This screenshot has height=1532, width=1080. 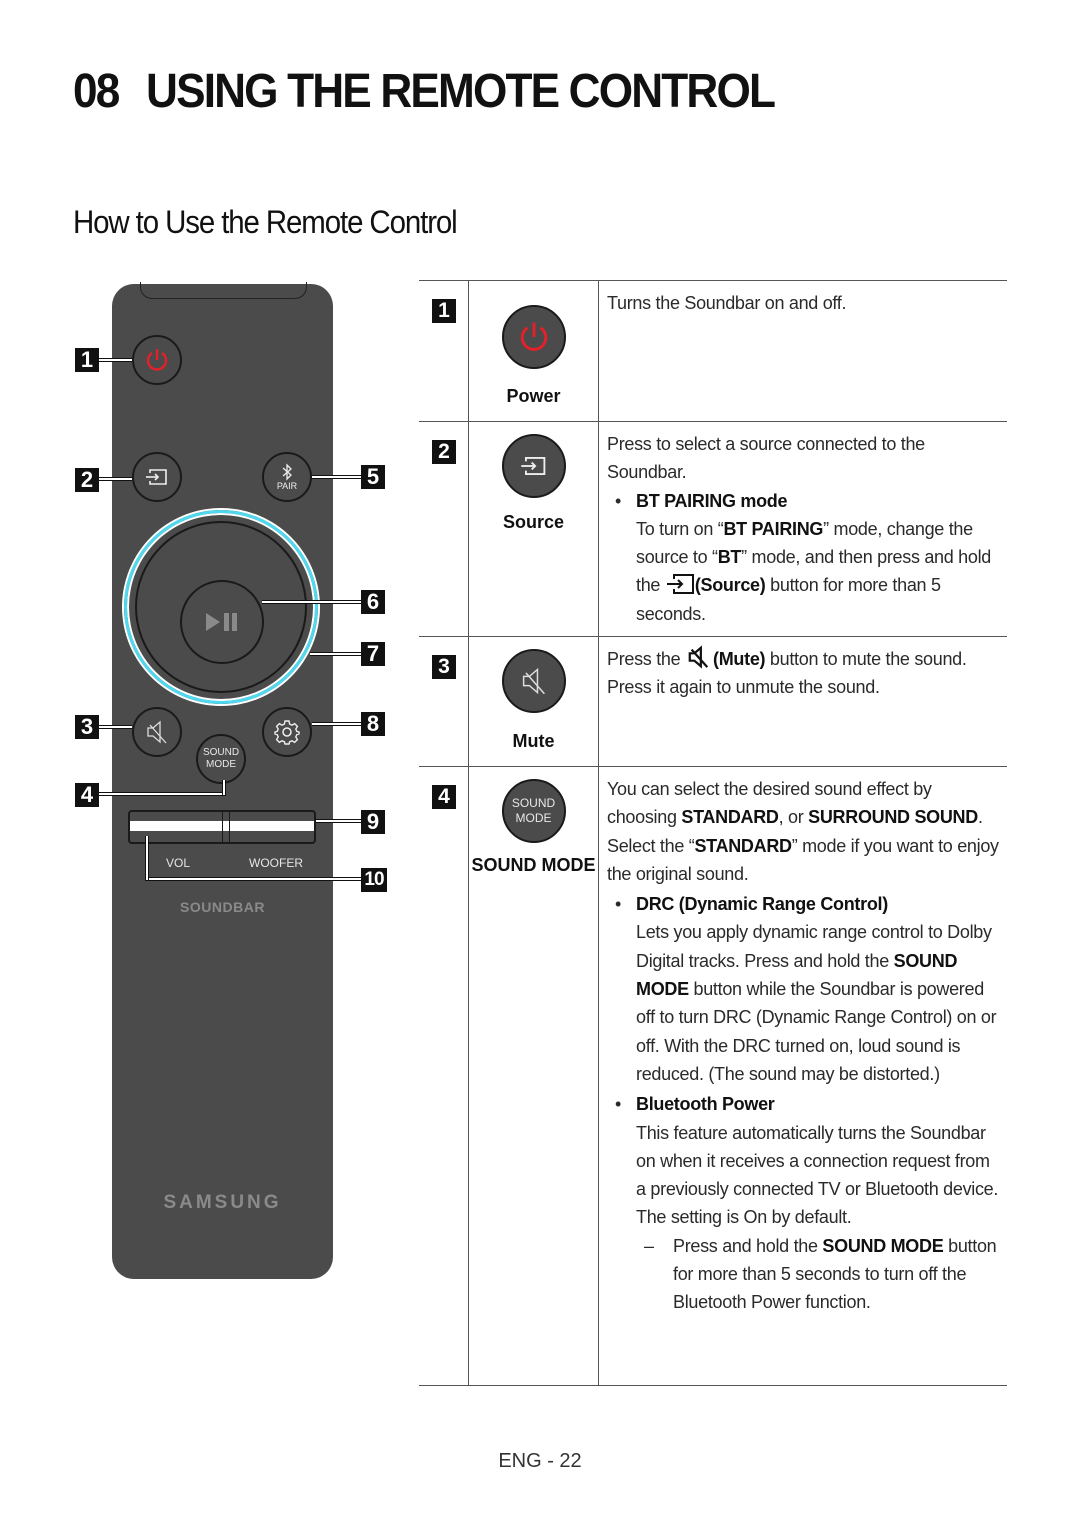 What do you see at coordinates (373, 477) in the screenshot?
I see `callout-5: 5` at bounding box center [373, 477].